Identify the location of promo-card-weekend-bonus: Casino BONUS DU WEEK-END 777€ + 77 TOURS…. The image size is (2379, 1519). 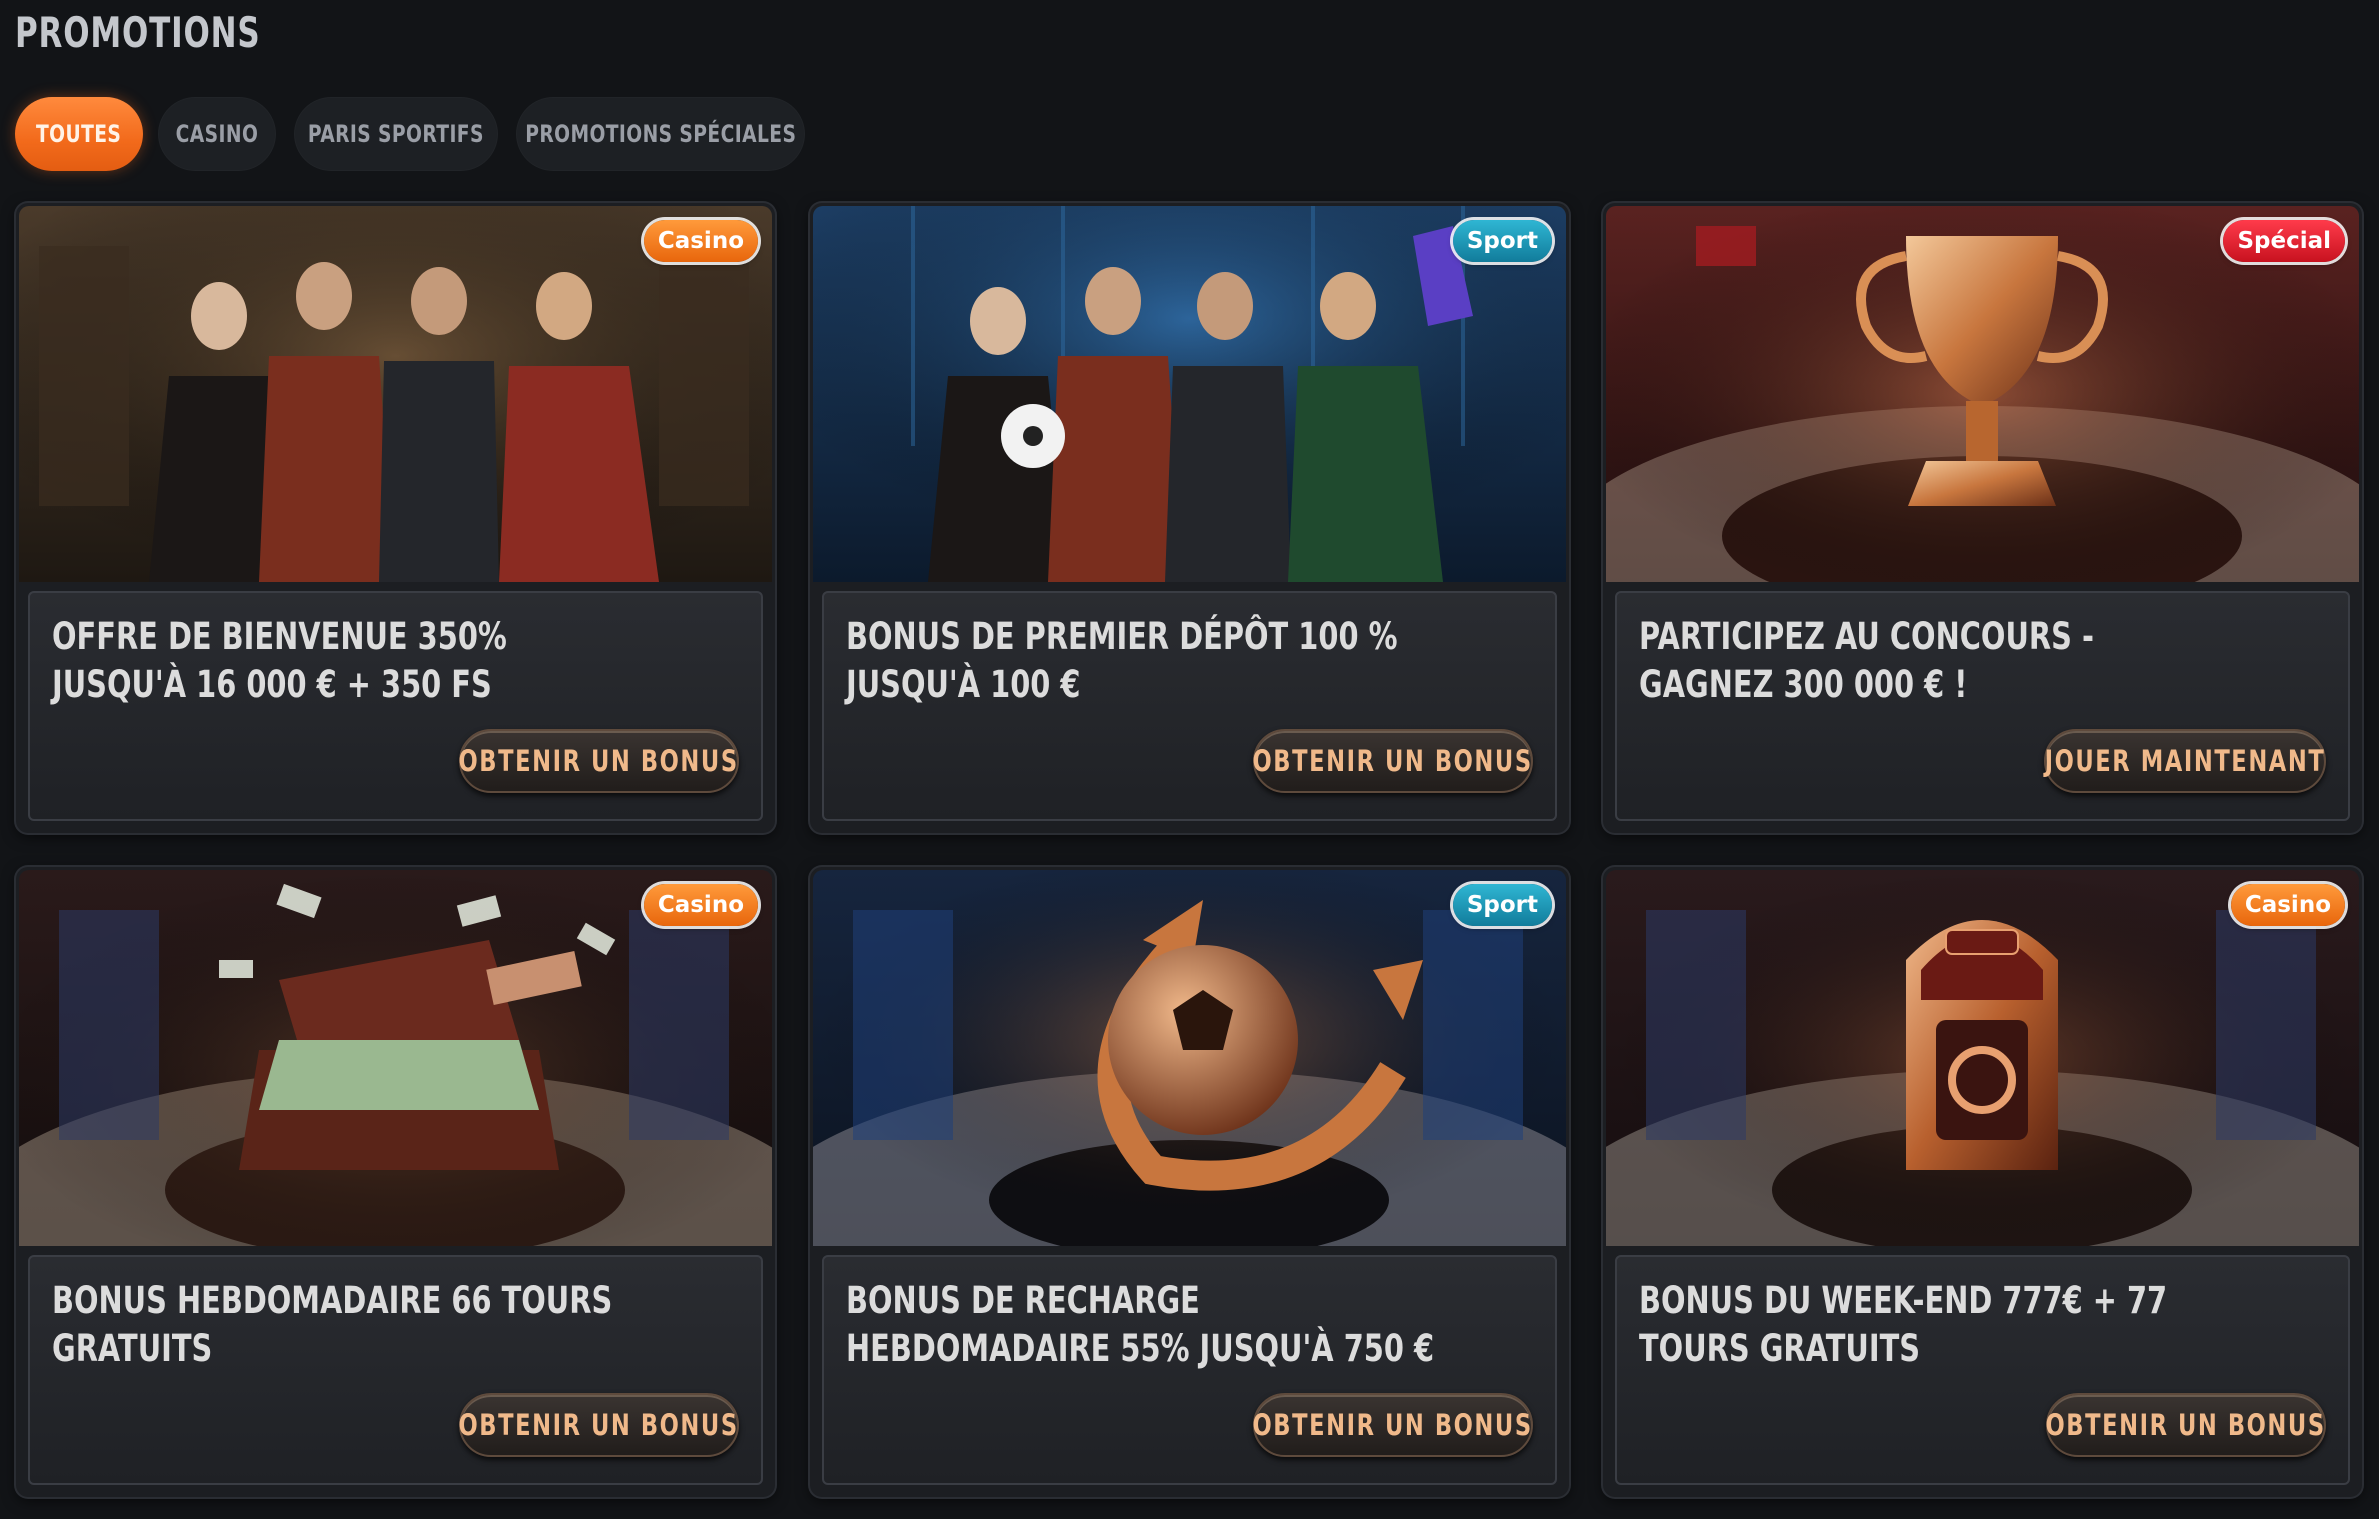
(1982, 1182).